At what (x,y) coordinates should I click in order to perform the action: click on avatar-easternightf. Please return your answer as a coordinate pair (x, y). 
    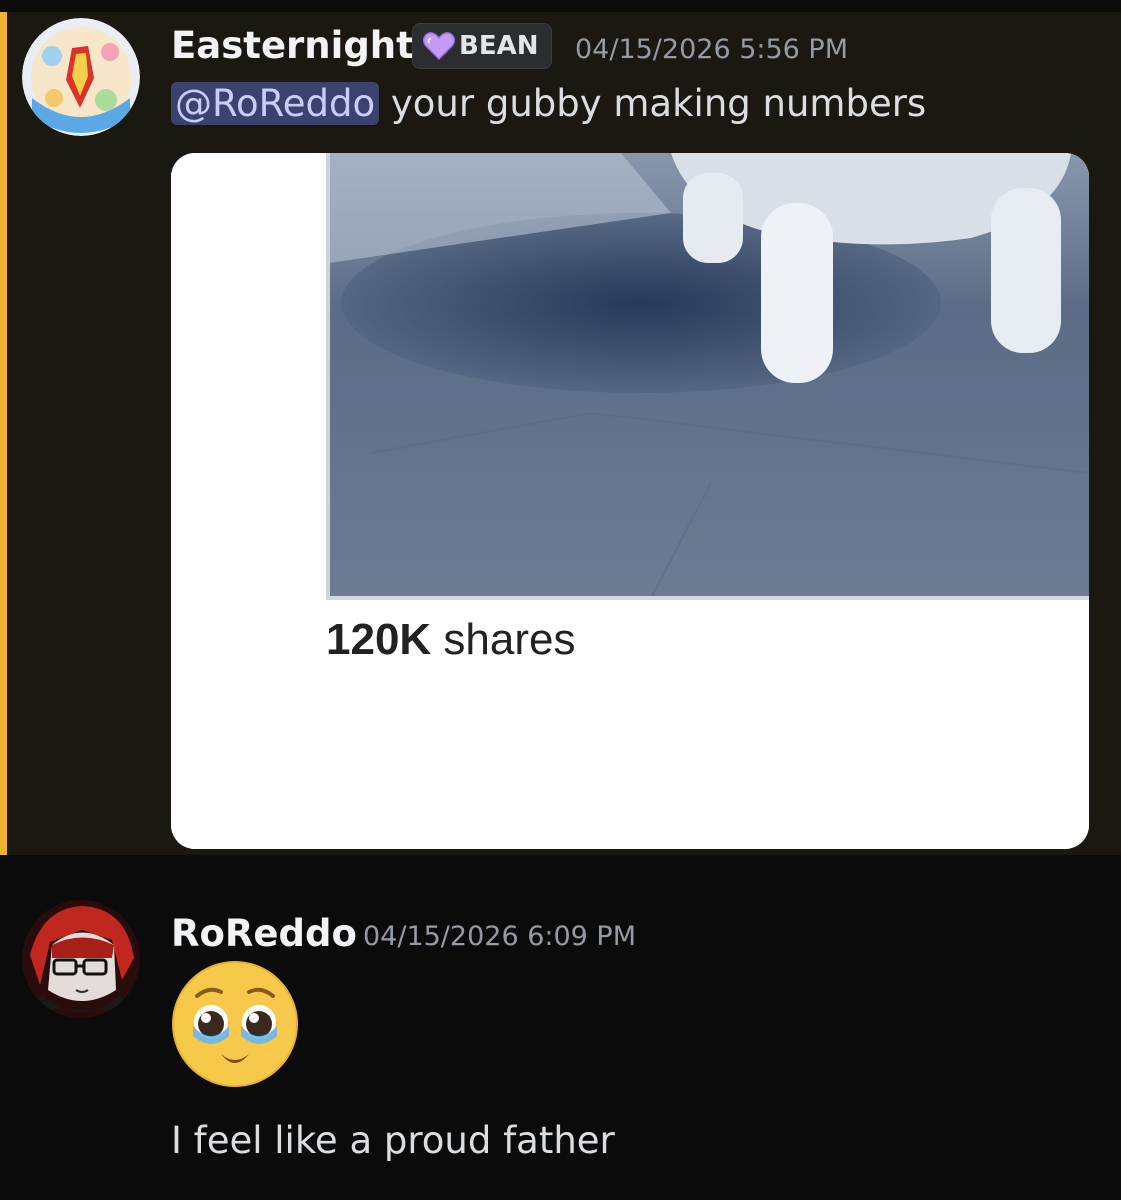
    Looking at the image, I should click on (81, 77).